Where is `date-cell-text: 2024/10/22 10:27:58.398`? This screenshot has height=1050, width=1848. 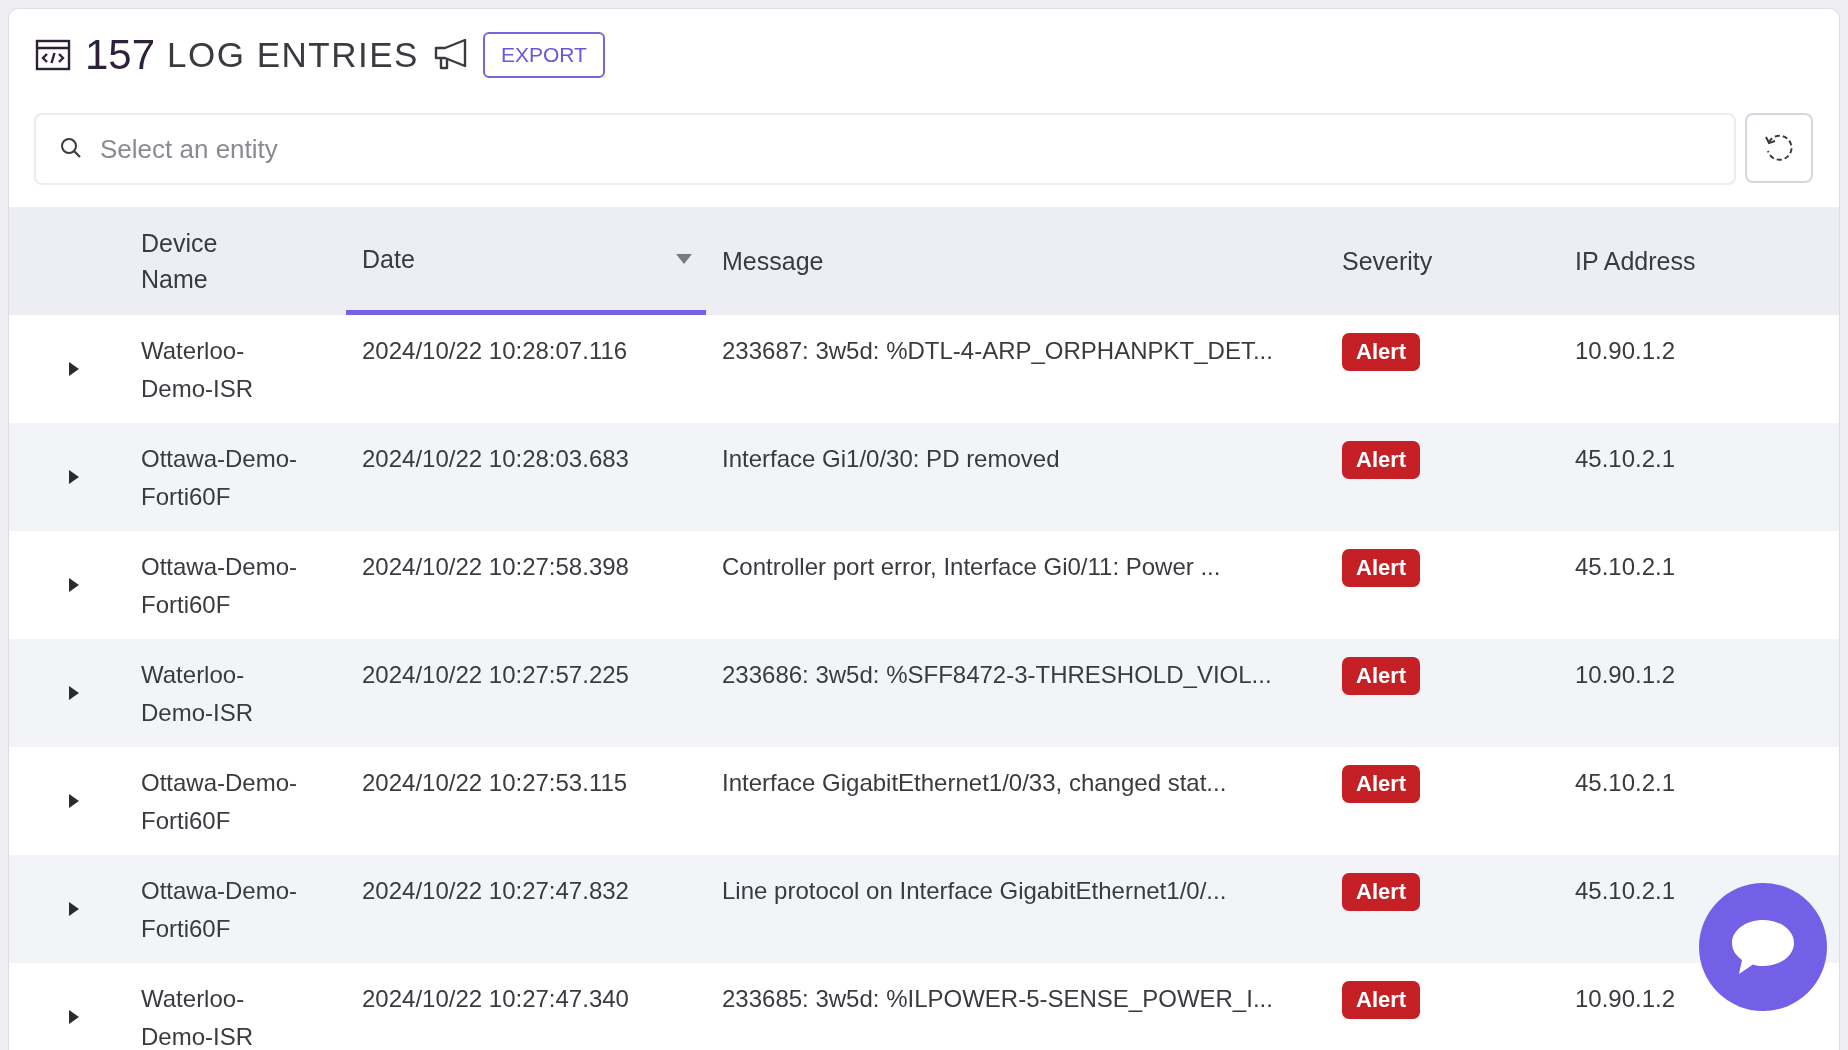 date-cell-text: 2024/10/22 10:27:58.398 is located at coordinates (495, 567).